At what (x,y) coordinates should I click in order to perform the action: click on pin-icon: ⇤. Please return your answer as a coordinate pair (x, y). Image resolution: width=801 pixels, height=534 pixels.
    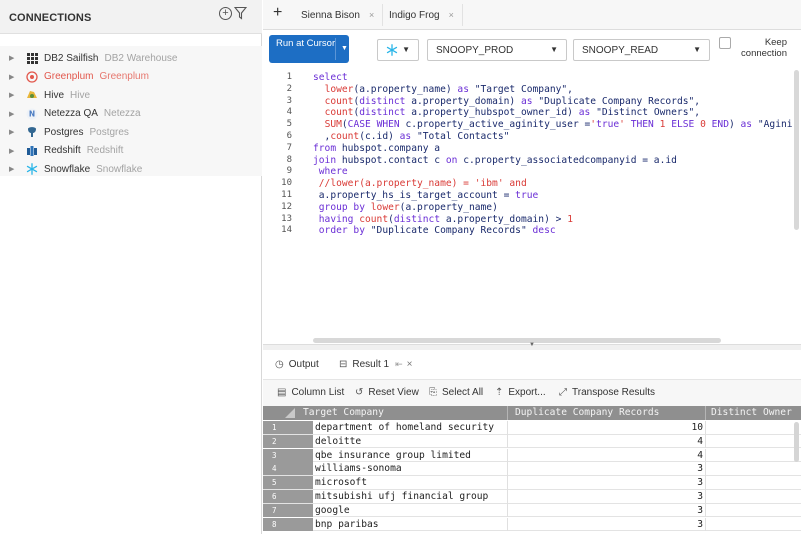
    Looking at the image, I should click on (399, 364).